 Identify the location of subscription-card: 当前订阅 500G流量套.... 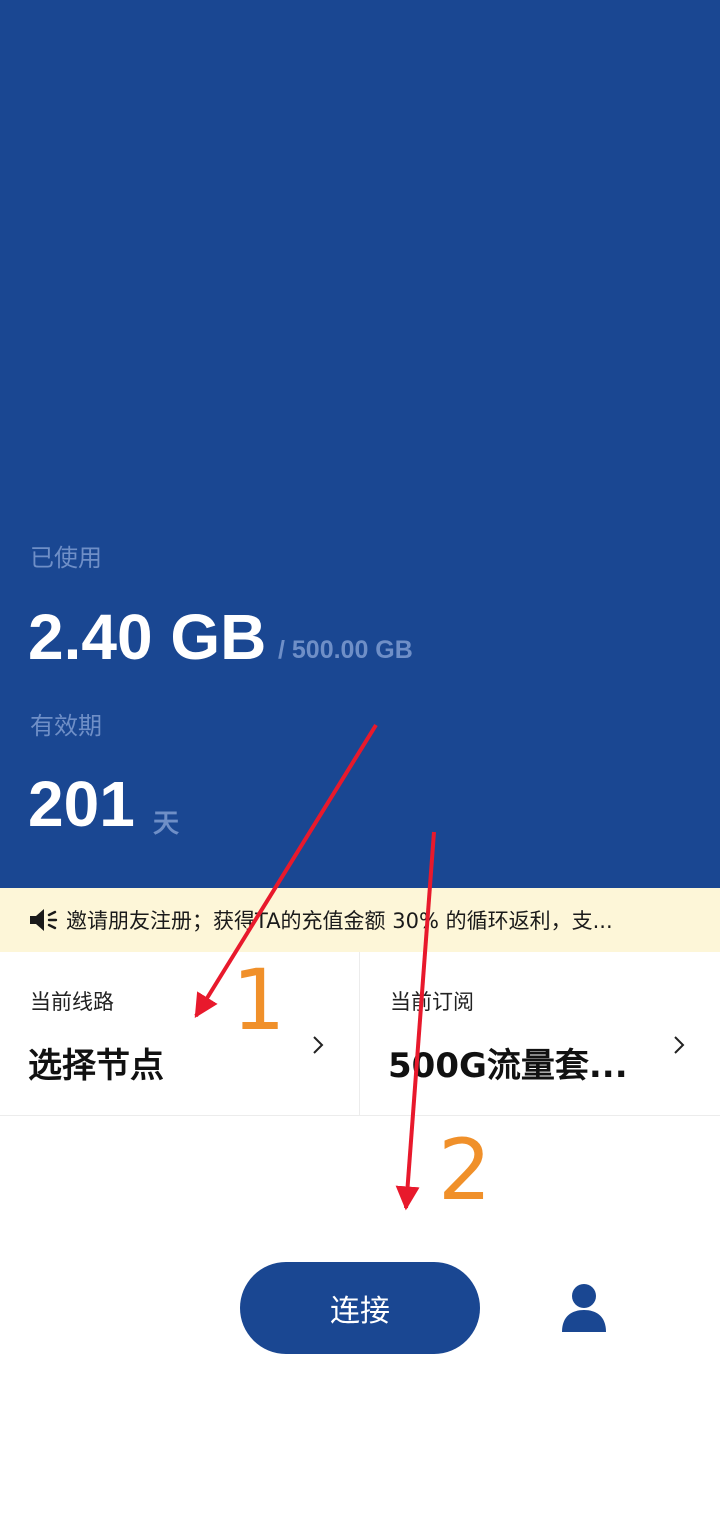
(540, 1033).